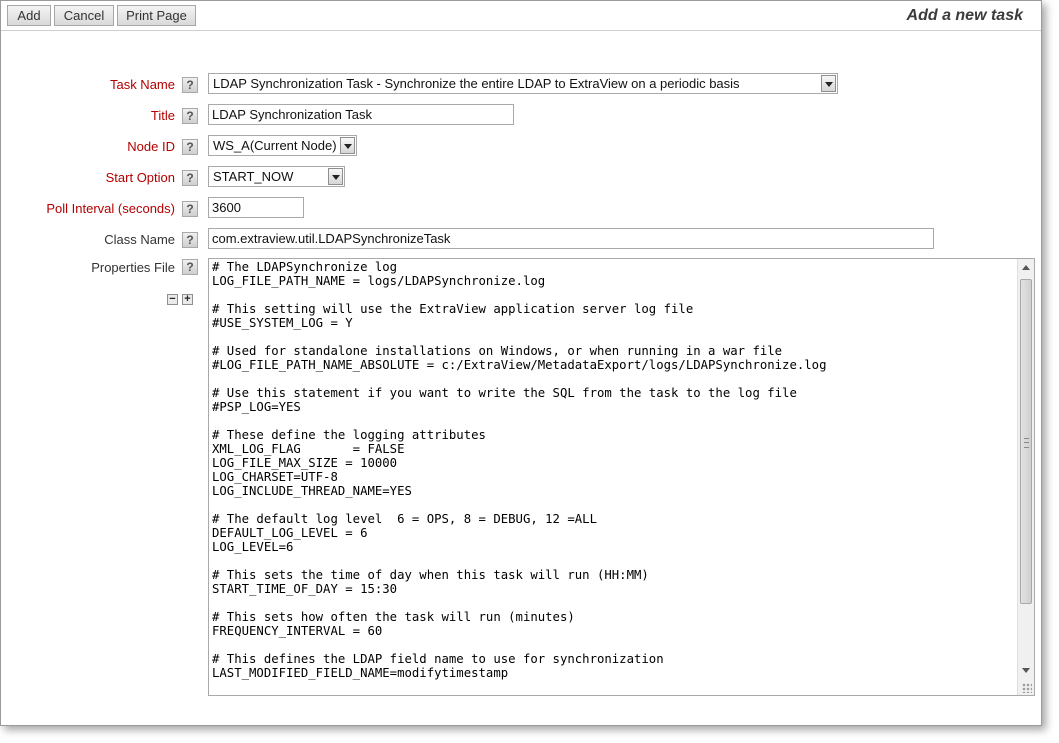 The width and height of the screenshot is (1059, 743). What do you see at coordinates (142, 84) in the screenshot?
I see `task-name-label: Task Name` at bounding box center [142, 84].